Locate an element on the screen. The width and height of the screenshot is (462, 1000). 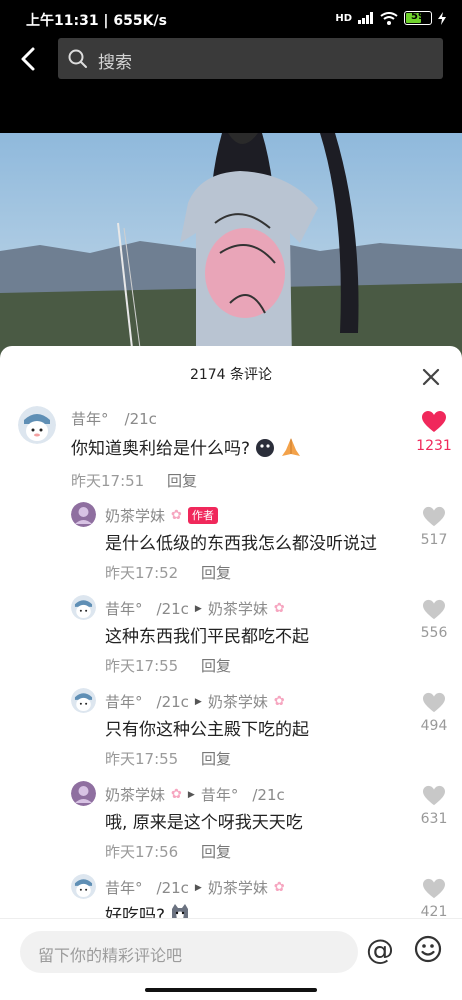
reply-text: 只有你这种公主殿下吃的起 is located at coordinates (207, 730).